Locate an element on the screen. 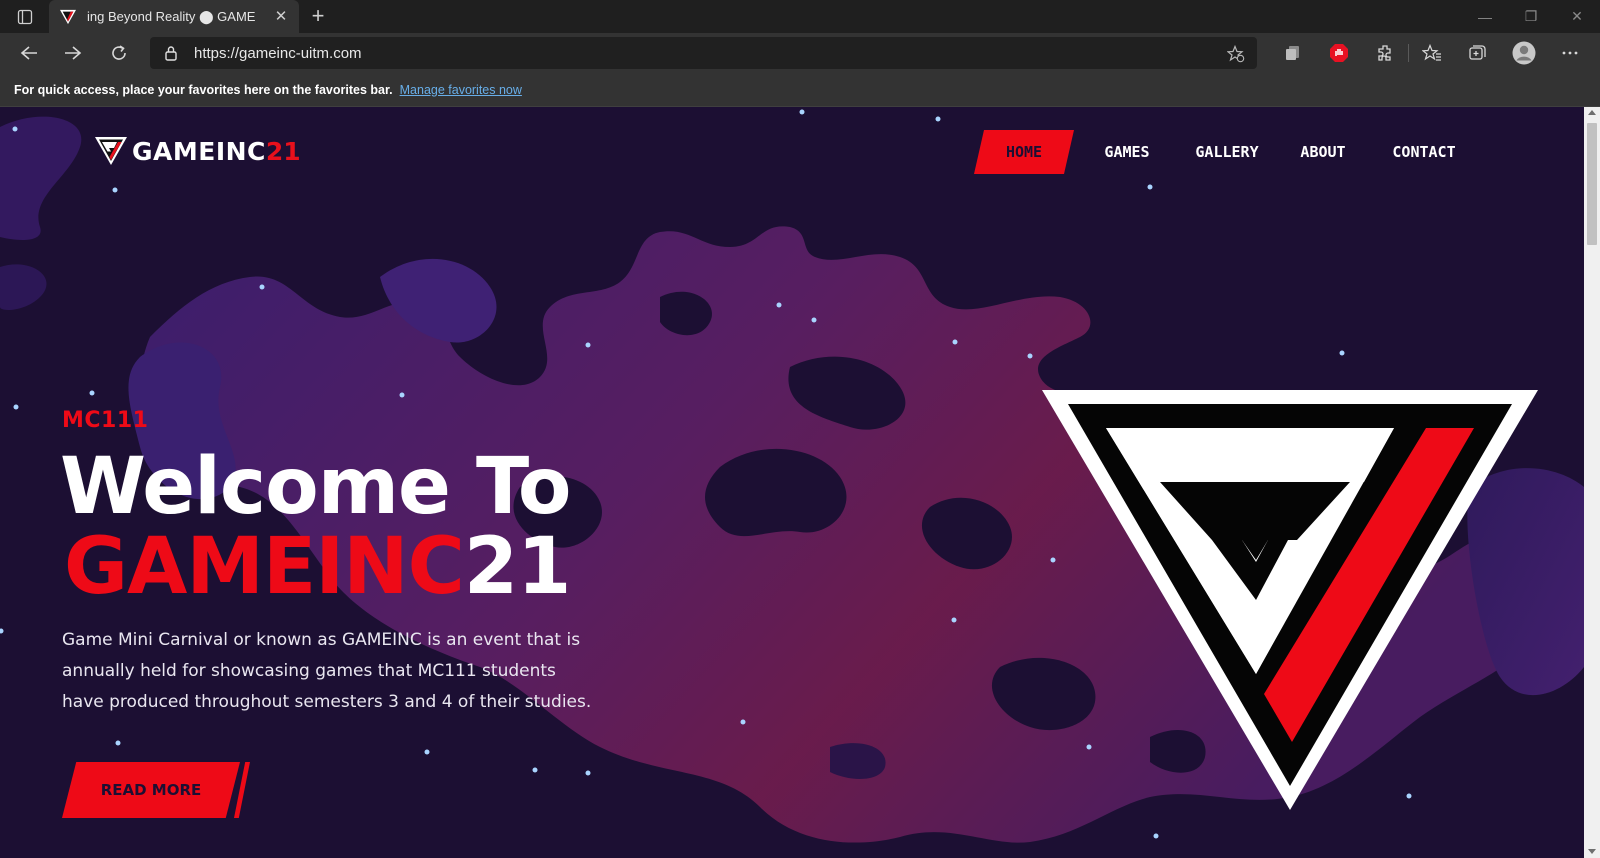 The width and height of the screenshot is (1600, 858). lock-icon is located at coordinates (171, 53).